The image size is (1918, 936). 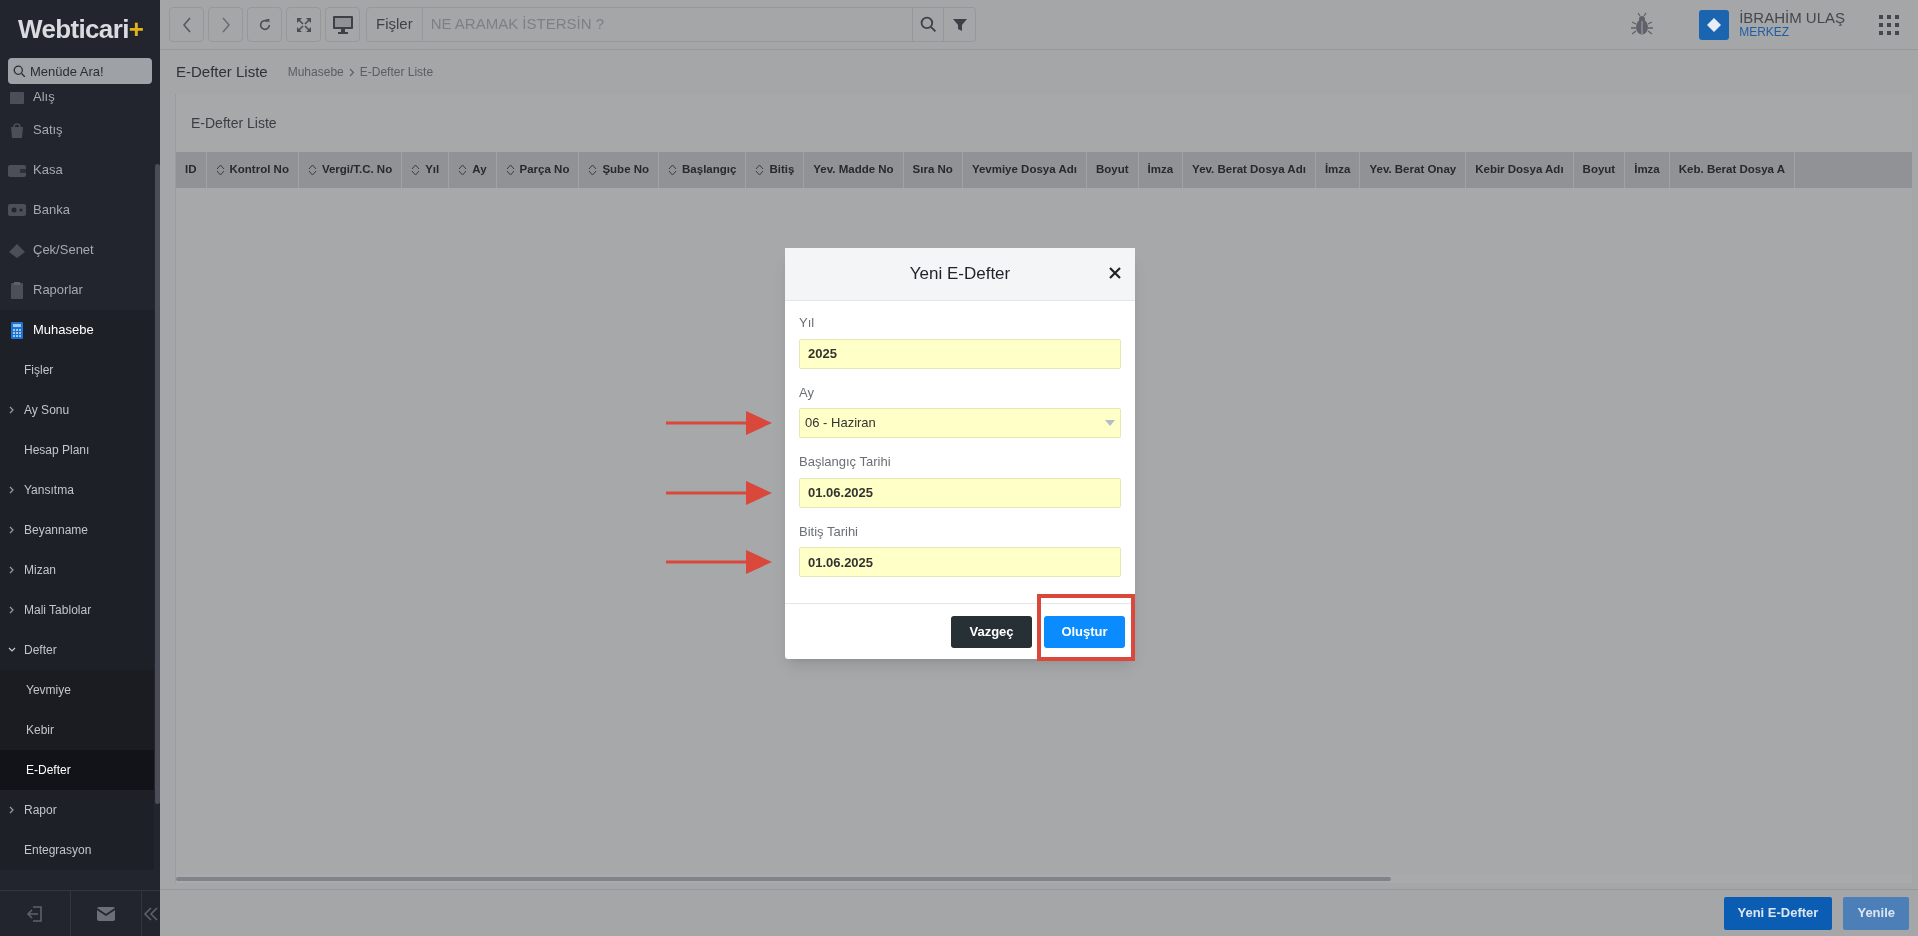 I want to click on menu-item: E-Defter, so click(x=77, y=770).